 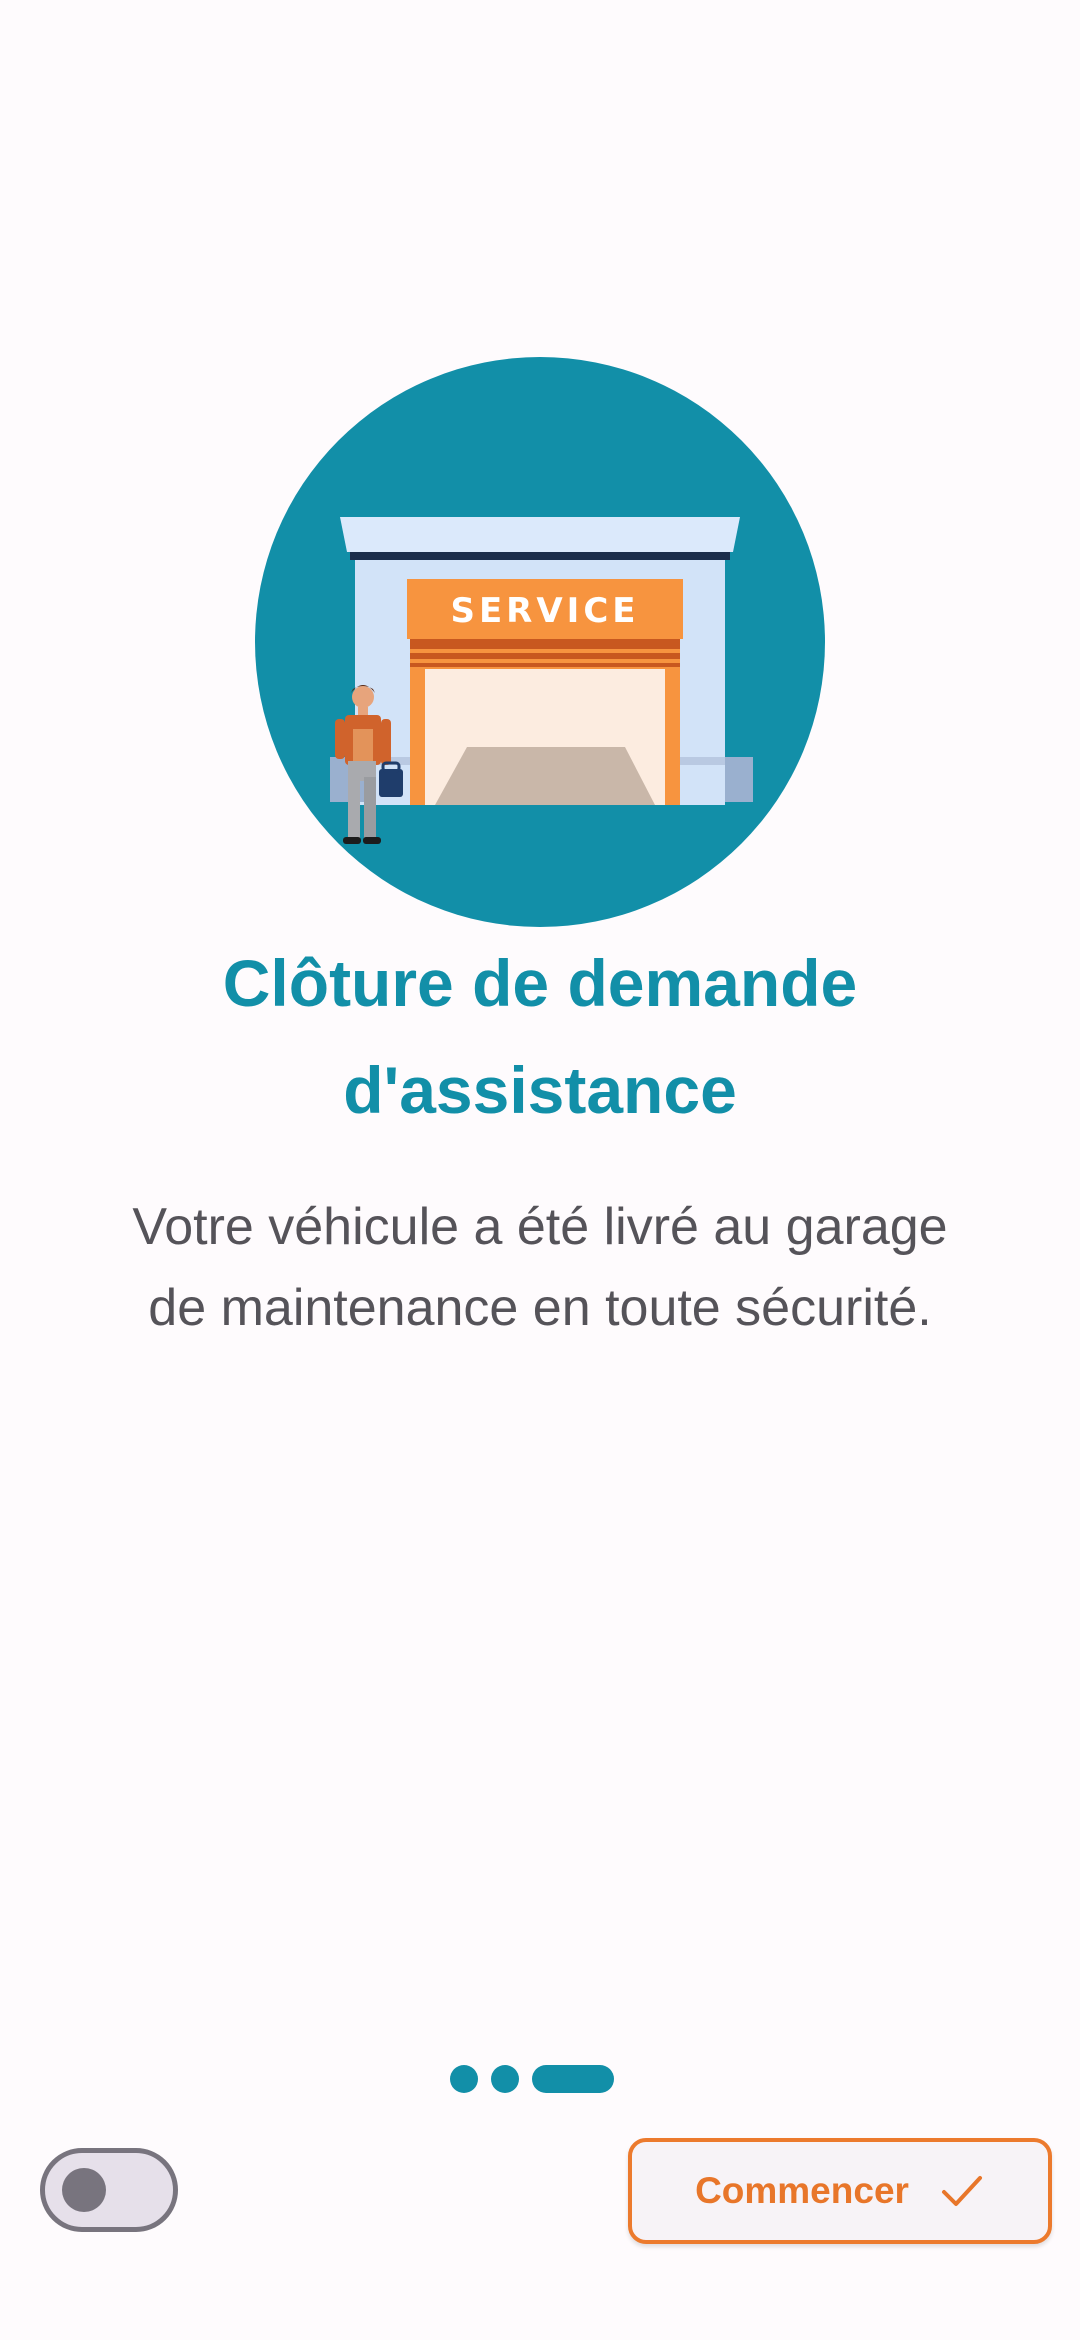 I want to click on page-title: Clôture de demande d'assistance, so click(x=540, y=1037).